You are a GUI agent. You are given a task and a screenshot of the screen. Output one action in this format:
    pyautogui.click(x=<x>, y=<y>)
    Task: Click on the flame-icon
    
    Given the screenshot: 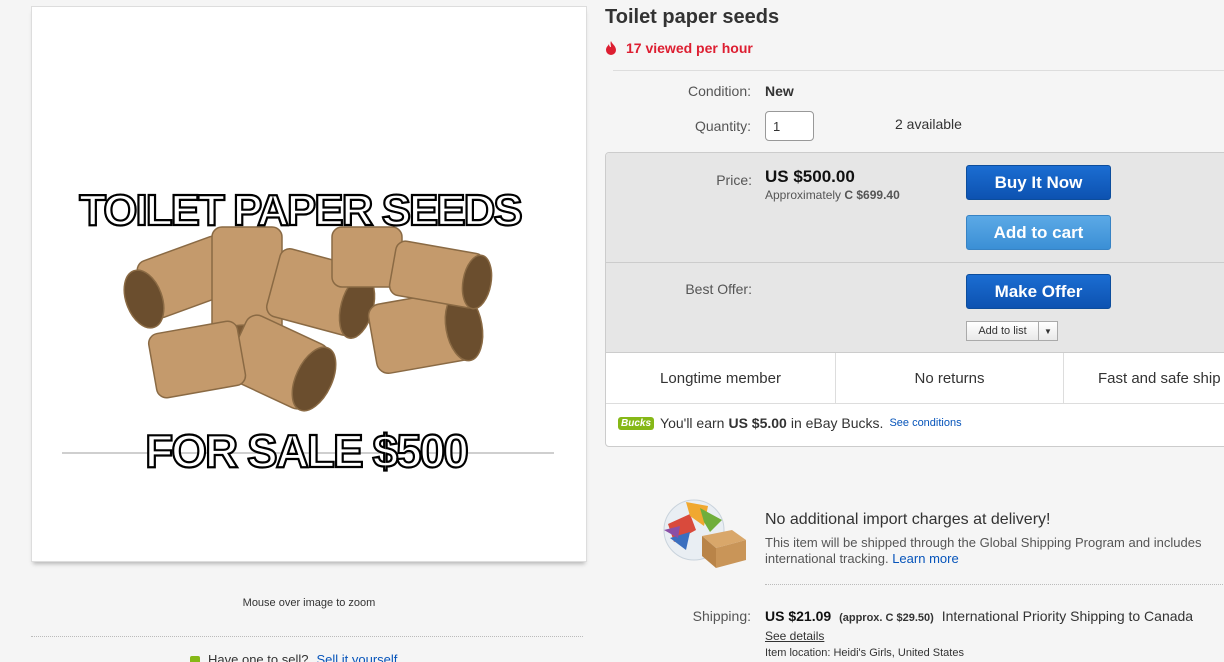 What is the action you would take?
    pyautogui.click(x=611, y=48)
    